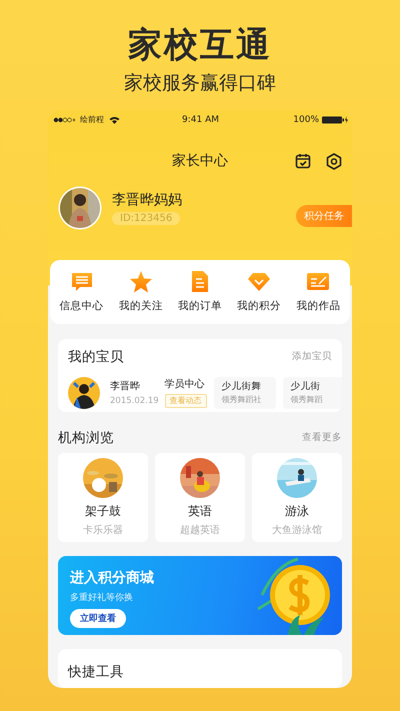 This screenshot has height=711, width=400. What do you see at coordinates (334, 161) in the screenshot?
I see `settings-icon` at bounding box center [334, 161].